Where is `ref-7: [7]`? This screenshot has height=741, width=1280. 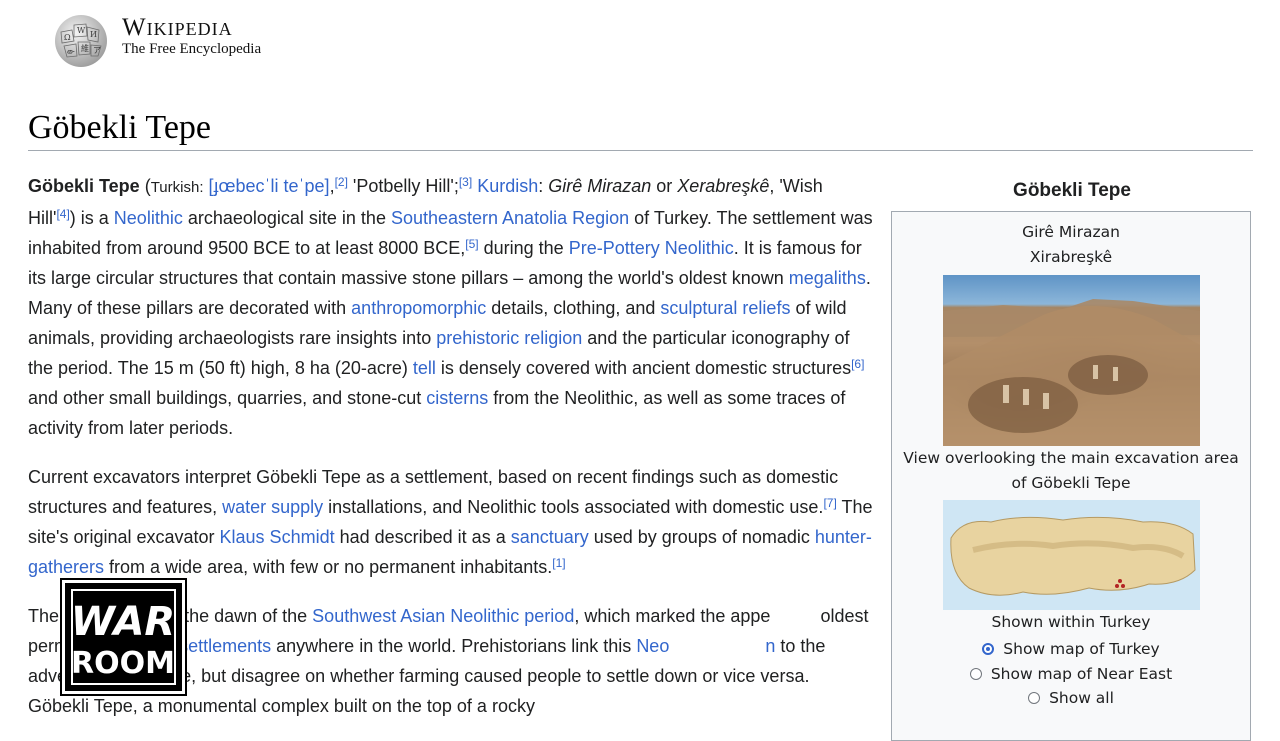
ref-7: [7] is located at coordinates (829, 503).